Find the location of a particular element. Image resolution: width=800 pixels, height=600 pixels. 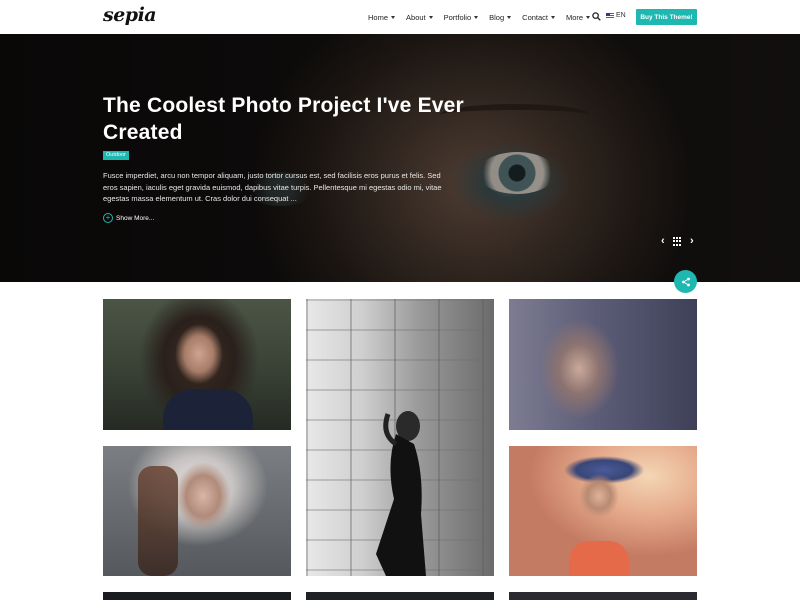

chevron-left-icon: ‹ is located at coordinates (663, 241).